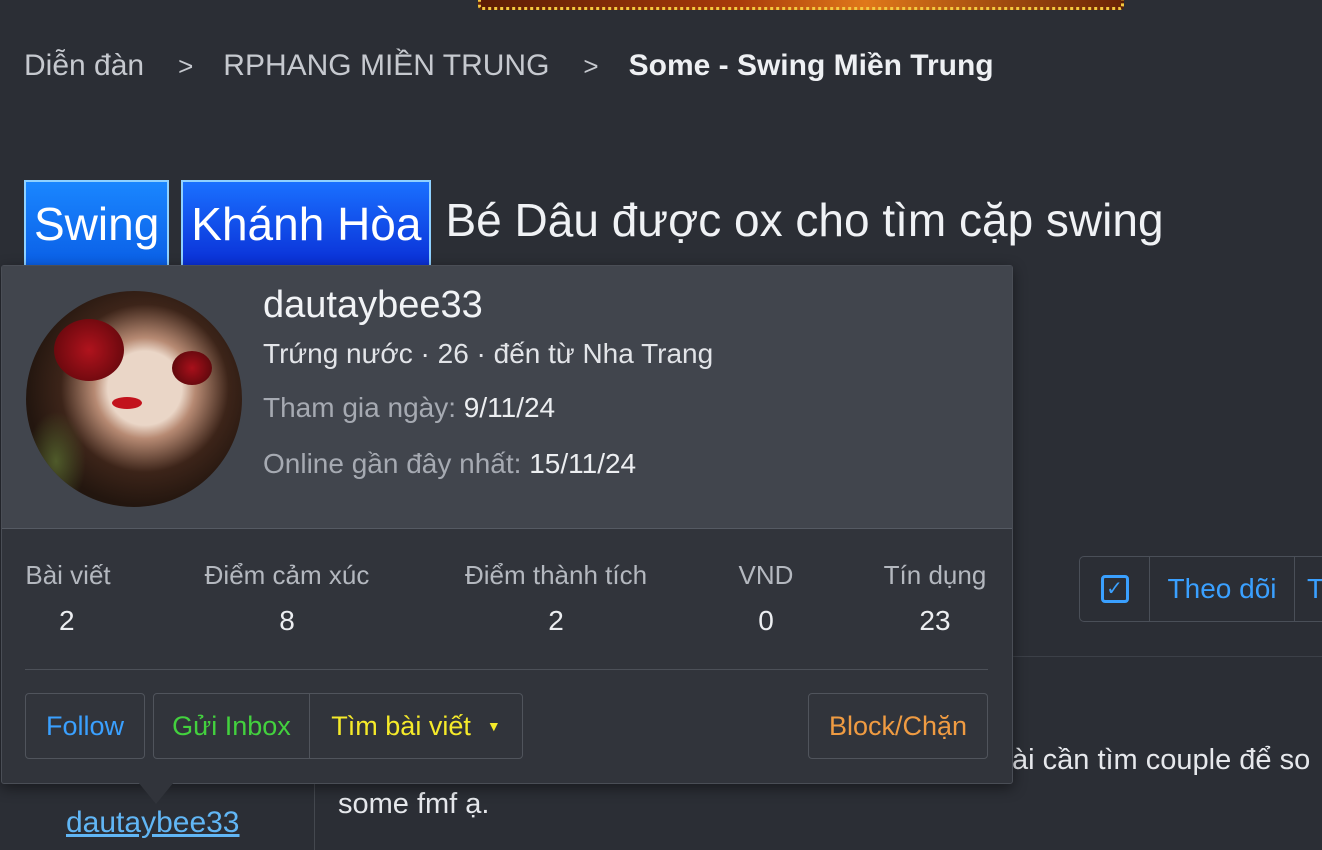 Image resolution: width=1322 pixels, height=850 pixels. Describe the element at coordinates (232, 726) in the screenshot. I see `send-inbox-button: Gửi Inbox` at that location.